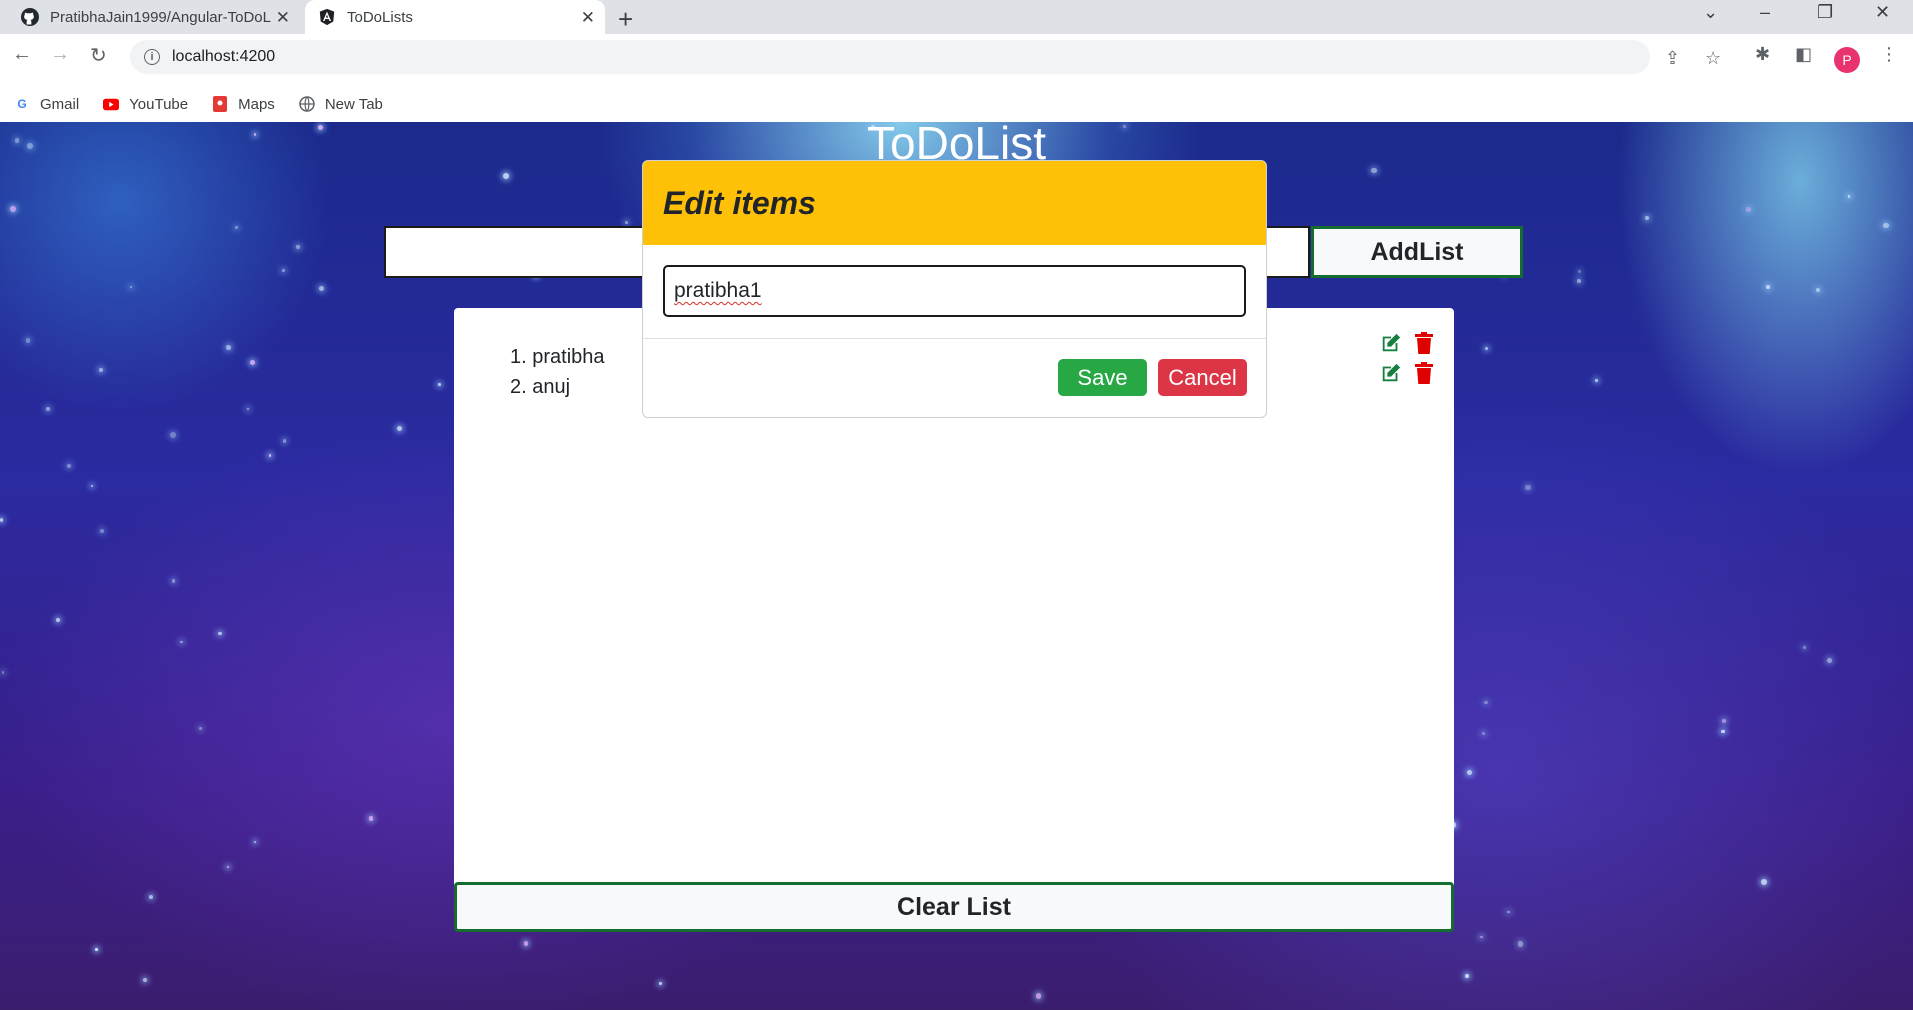  Describe the element at coordinates (954, 378) in the screenshot. I see `modal-footer: Save Cancel` at that location.